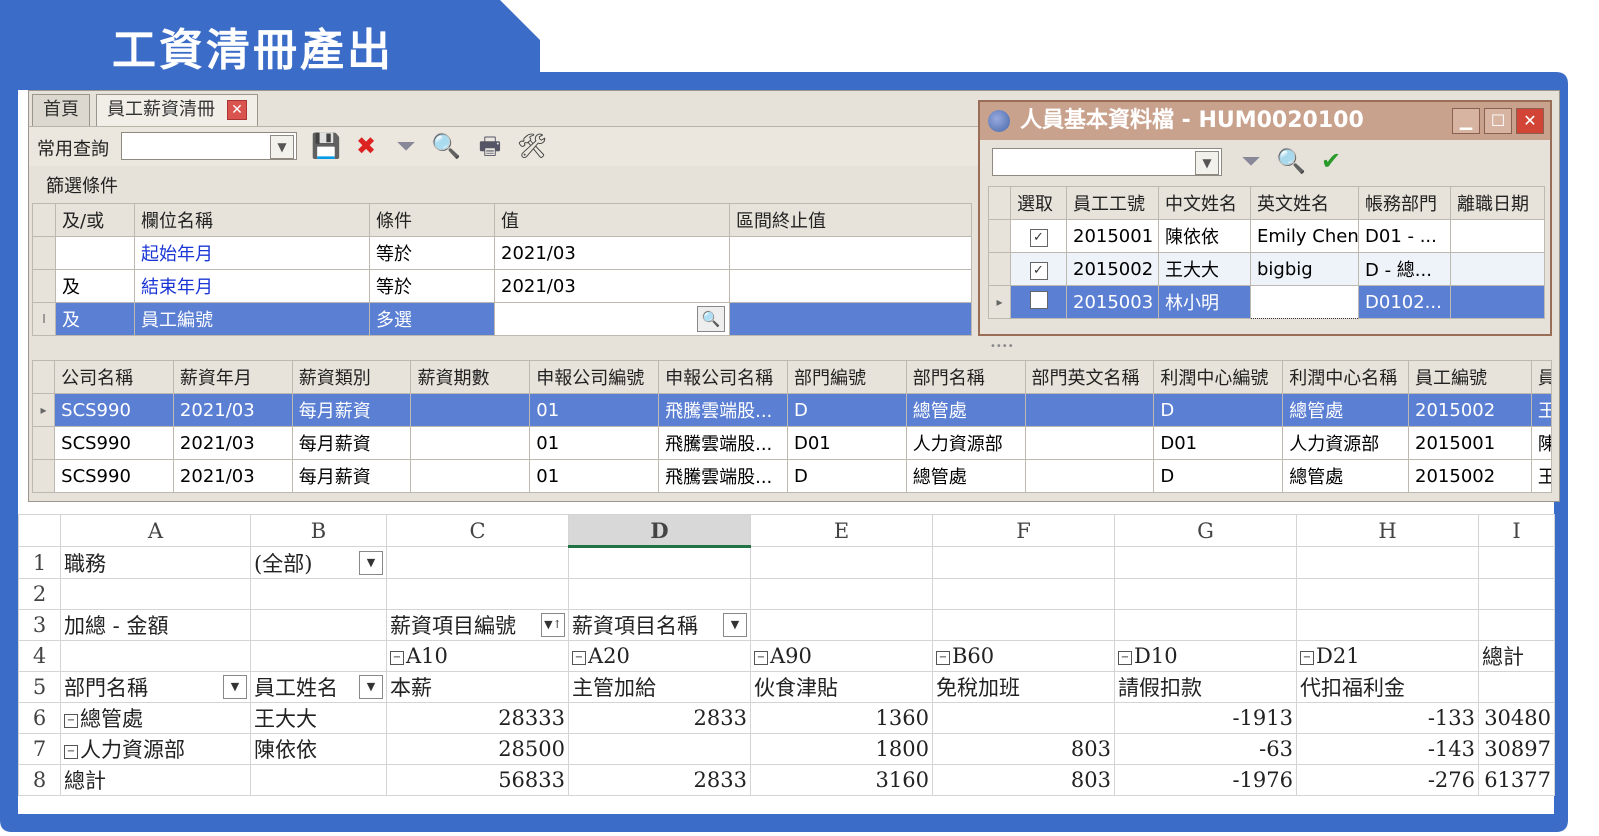 The height and width of the screenshot is (836, 1599). I want to click on col-header: G, so click(1205, 530).